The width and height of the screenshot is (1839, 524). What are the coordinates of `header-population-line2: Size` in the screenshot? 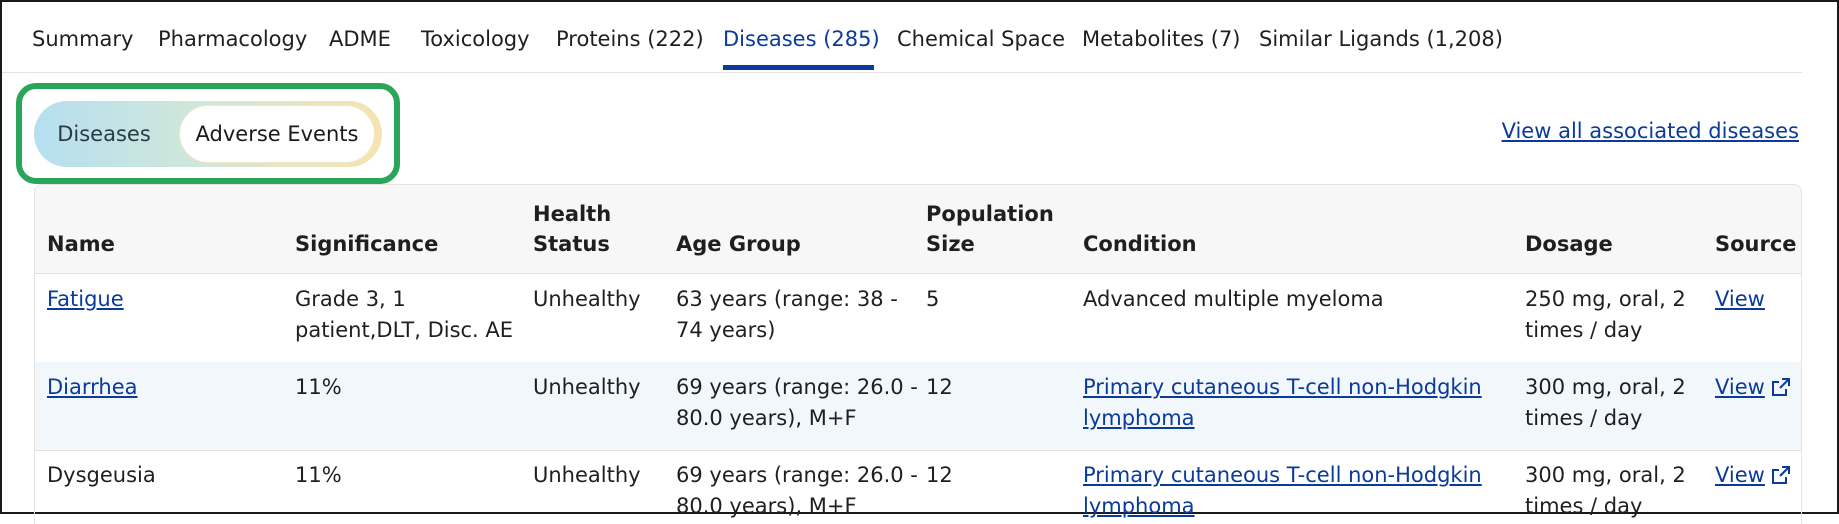 It's located at (950, 244).